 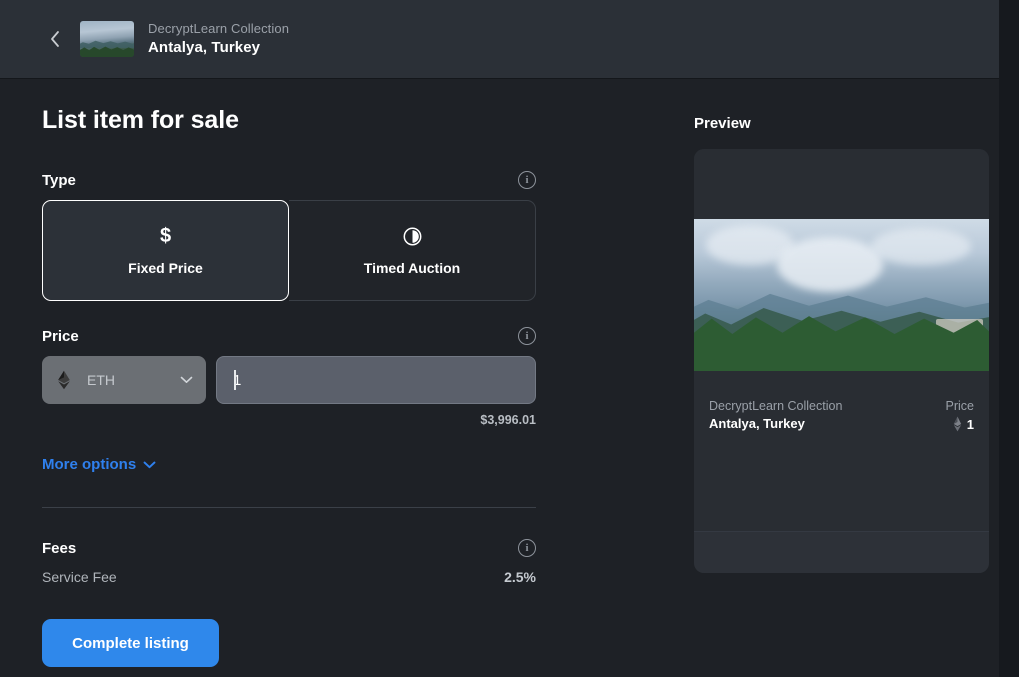 I want to click on text-caret, so click(x=235, y=379).